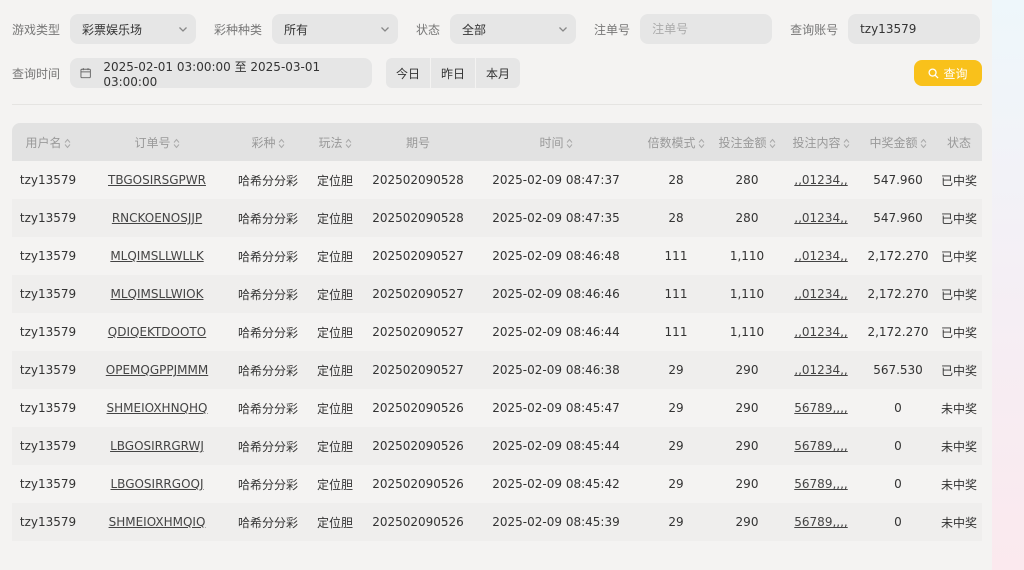 This screenshot has width=1024, height=570. What do you see at coordinates (48, 142) in the screenshot?
I see `column-header-username: 用户名` at bounding box center [48, 142].